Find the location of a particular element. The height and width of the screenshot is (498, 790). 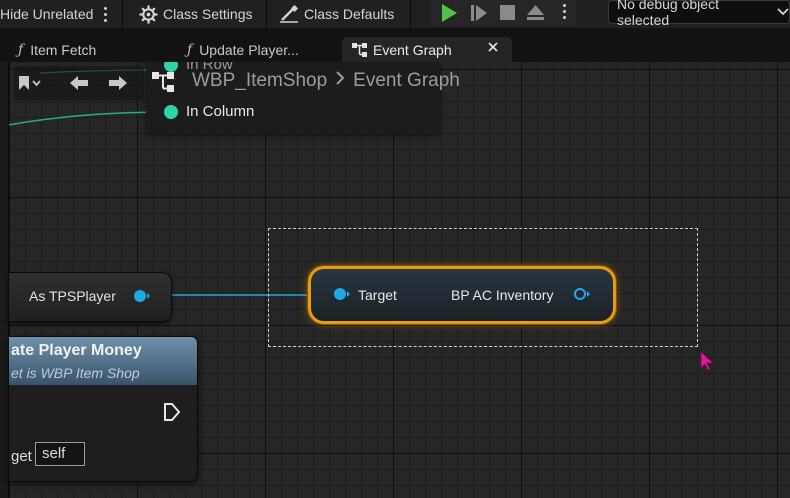

chevron-down-icon is located at coordinates (783, 12).